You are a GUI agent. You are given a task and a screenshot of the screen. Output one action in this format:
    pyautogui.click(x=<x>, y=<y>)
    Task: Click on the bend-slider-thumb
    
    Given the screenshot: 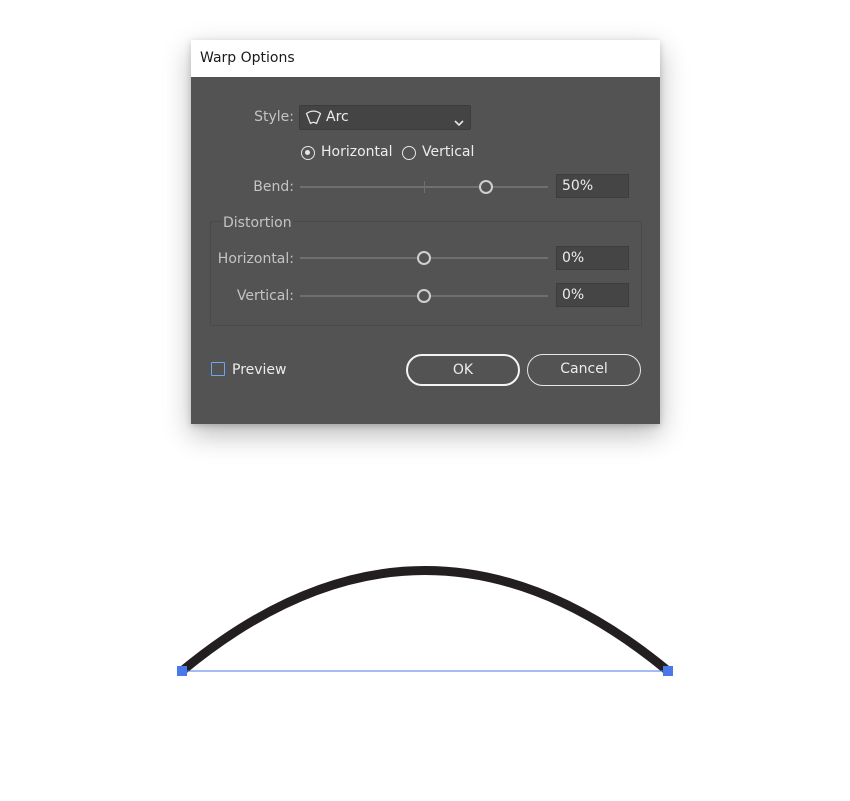 What is the action you would take?
    pyautogui.click(x=486, y=187)
    